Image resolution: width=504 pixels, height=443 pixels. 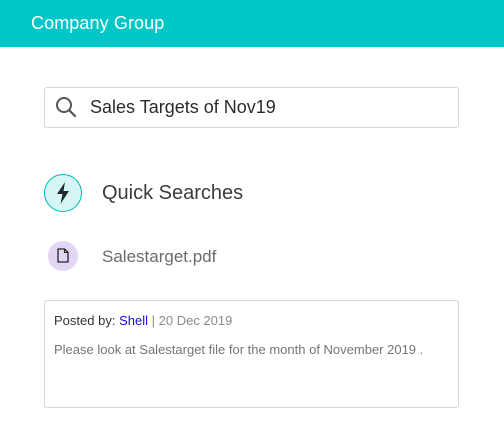 What do you see at coordinates (133, 320) in the screenshot?
I see `post-author-link: Shell` at bounding box center [133, 320].